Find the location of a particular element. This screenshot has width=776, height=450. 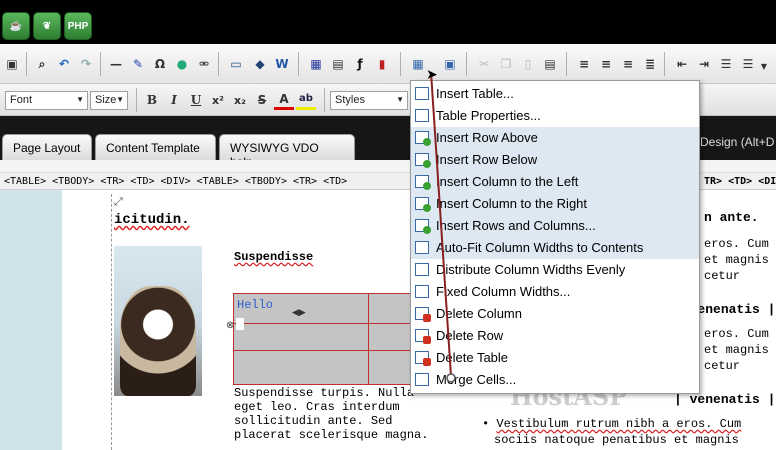

guide-line is located at coordinates (111, 322).